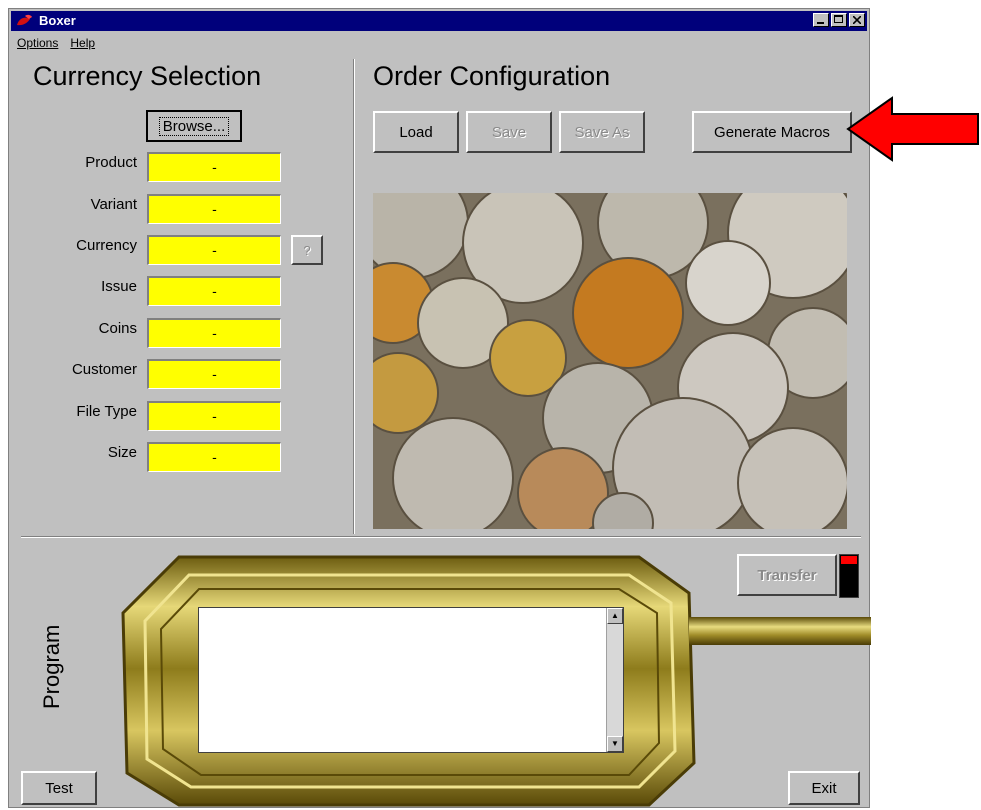  Describe the element at coordinates (214, 291) in the screenshot. I see `issue-field: -` at that location.